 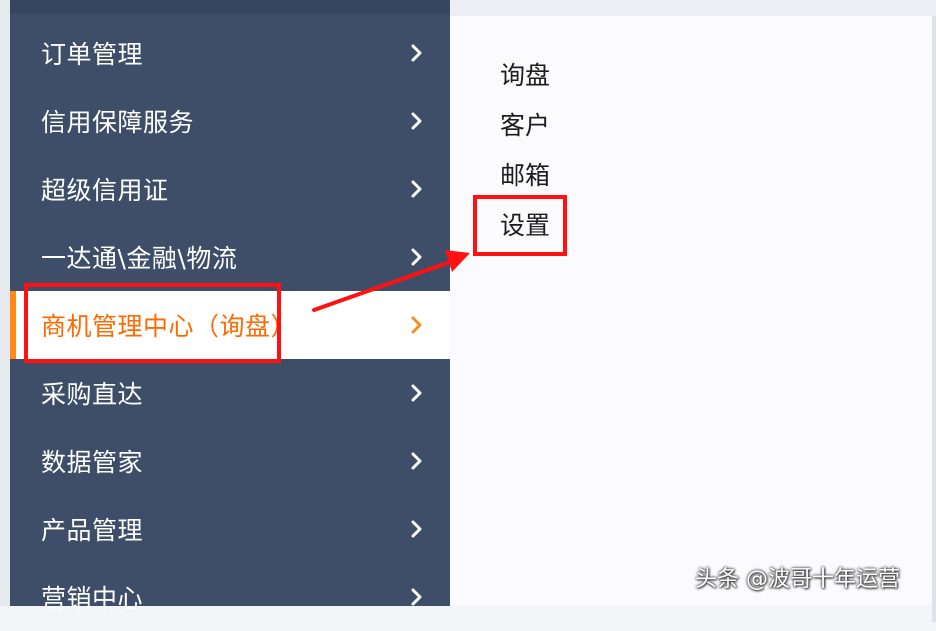 I want to click on annotation-arrow, so click(x=391, y=281).